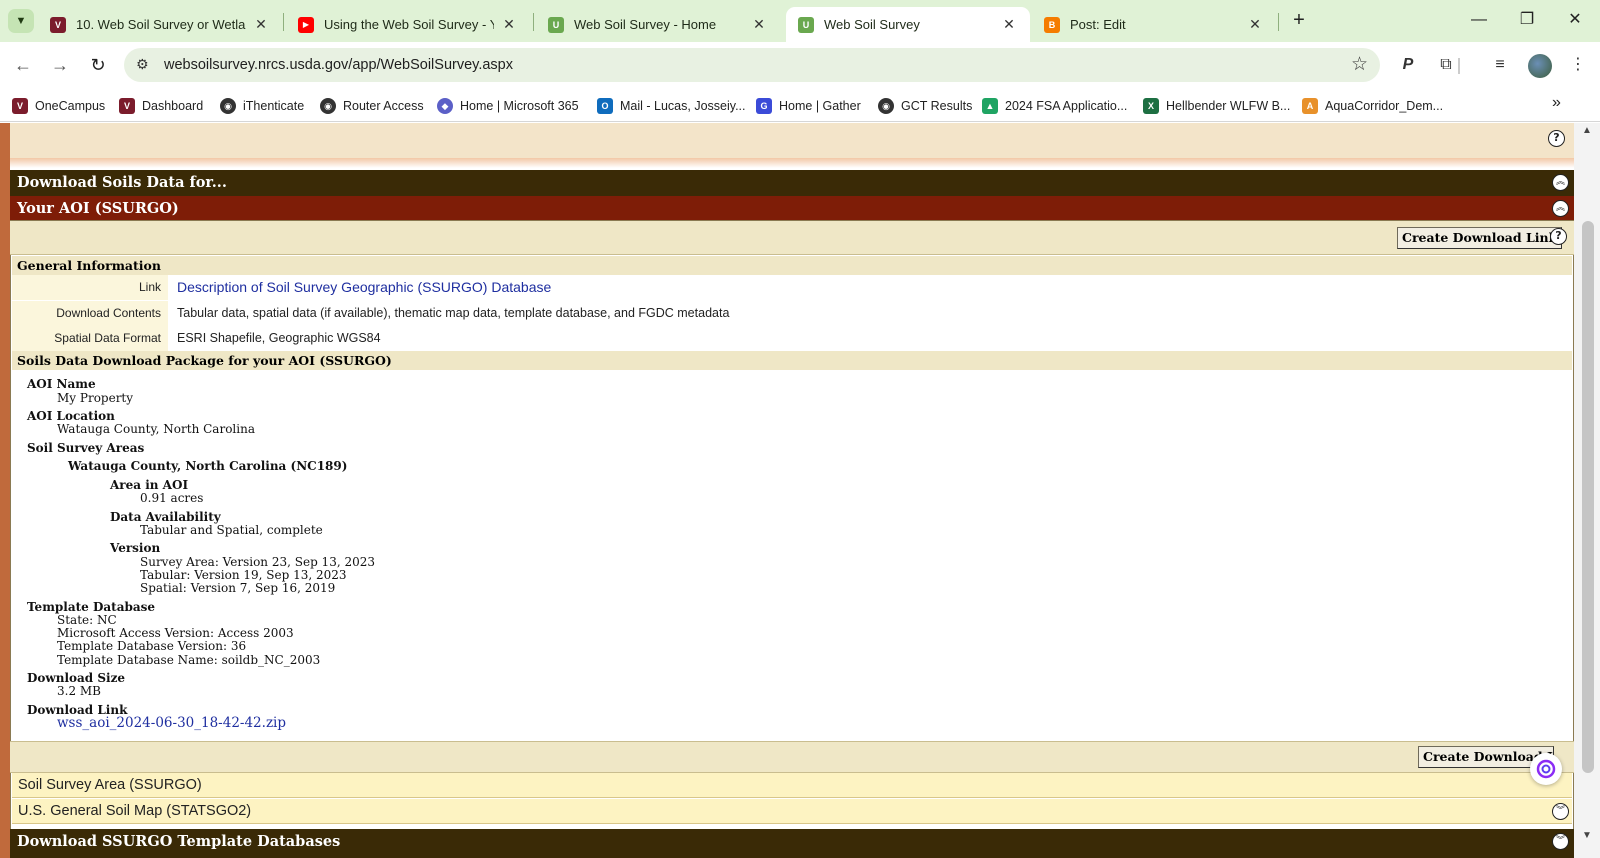 The image size is (1600, 858). What do you see at coordinates (808, 106) in the screenshot?
I see `bookmark-gather: G Home | Gather` at bounding box center [808, 106].